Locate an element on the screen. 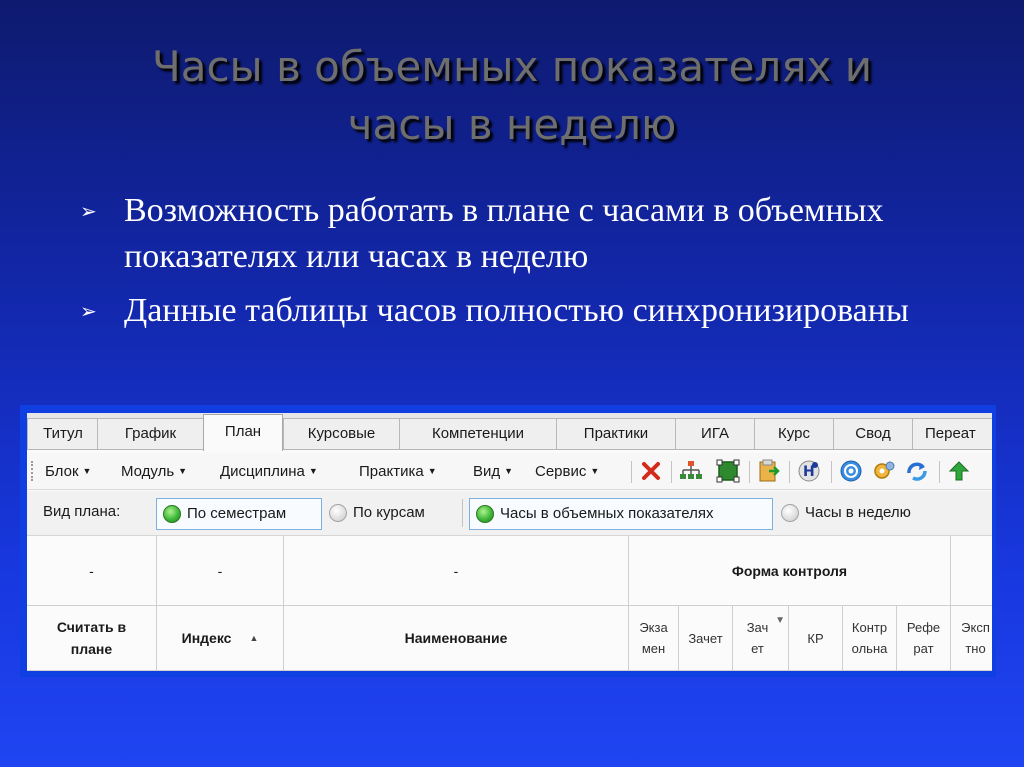  option-by-semesters: По семестрам is located at coordinates (239, 514).